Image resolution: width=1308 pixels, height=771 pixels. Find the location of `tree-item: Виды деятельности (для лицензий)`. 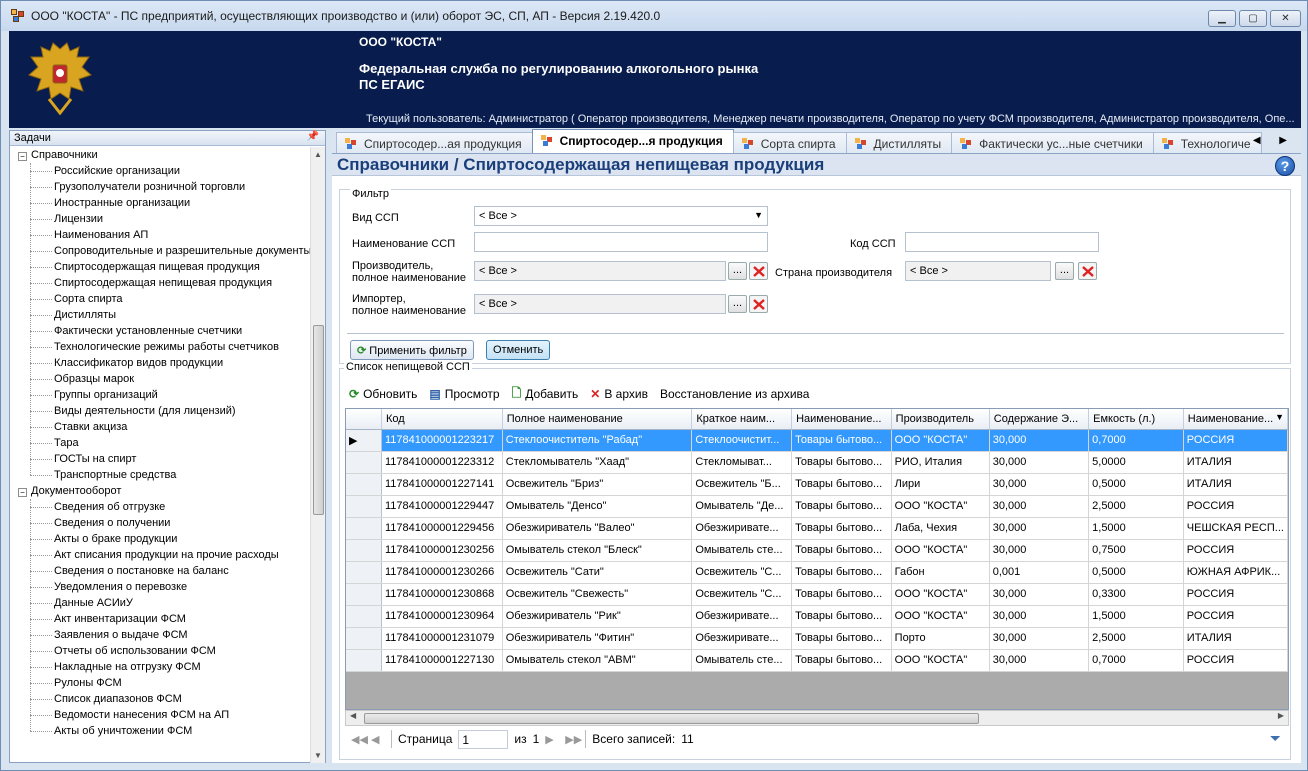

tree-item: Виды деятельности (для лицензий) is located at coordinates (161, 411).